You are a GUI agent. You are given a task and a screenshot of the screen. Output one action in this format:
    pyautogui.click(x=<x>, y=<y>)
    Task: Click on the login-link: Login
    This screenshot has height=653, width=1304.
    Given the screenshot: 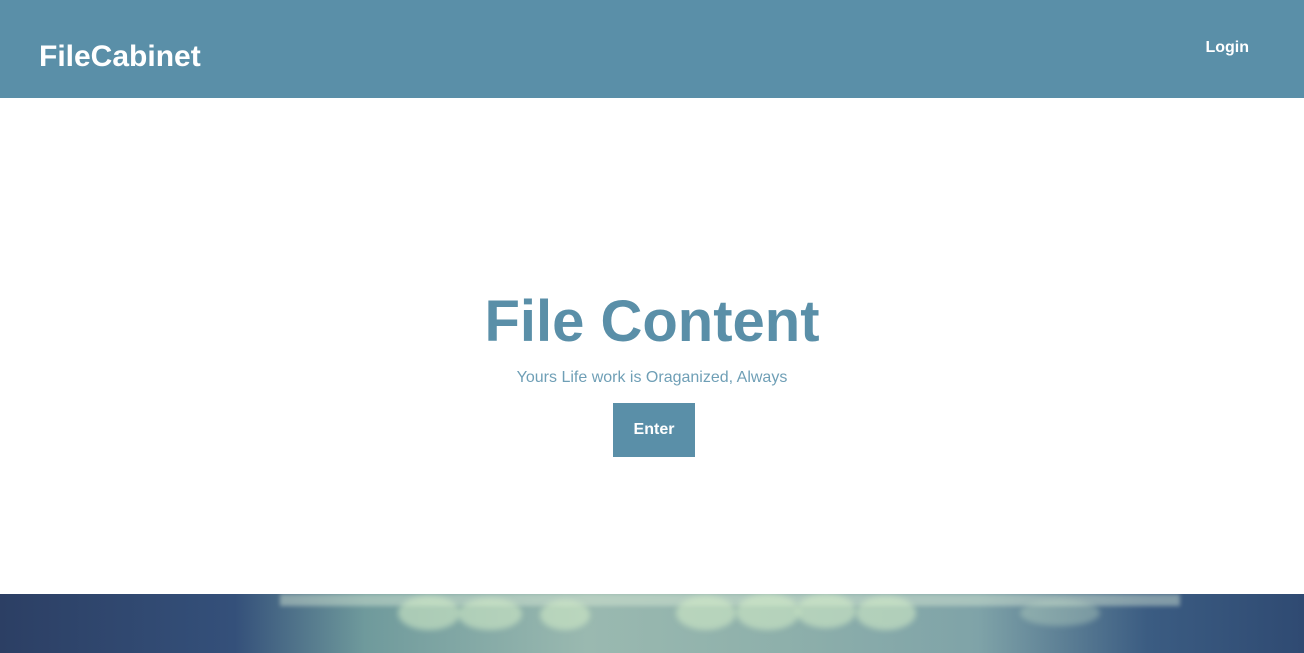 What is the action you would take?
    pyautogui.click(x=1227, y=48)
    